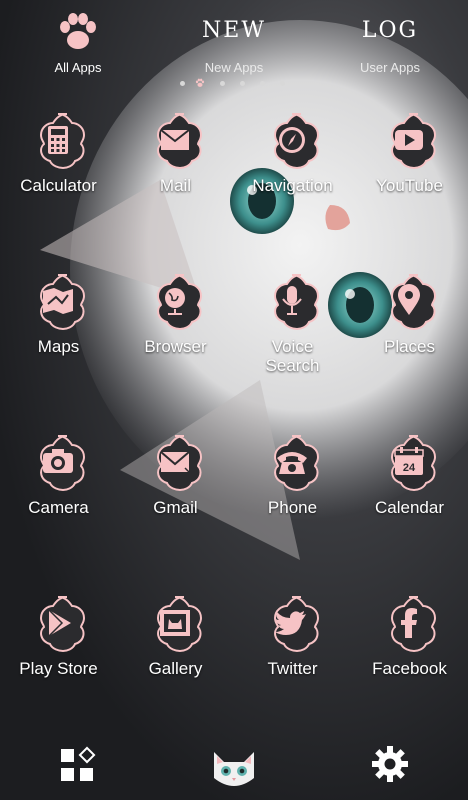 The height and width of the screenshot is (800, 468). What do you see at coordinates (409, 668) in the screenshot?
I see `app-label: Facebook` at bounding box center [409, 668].